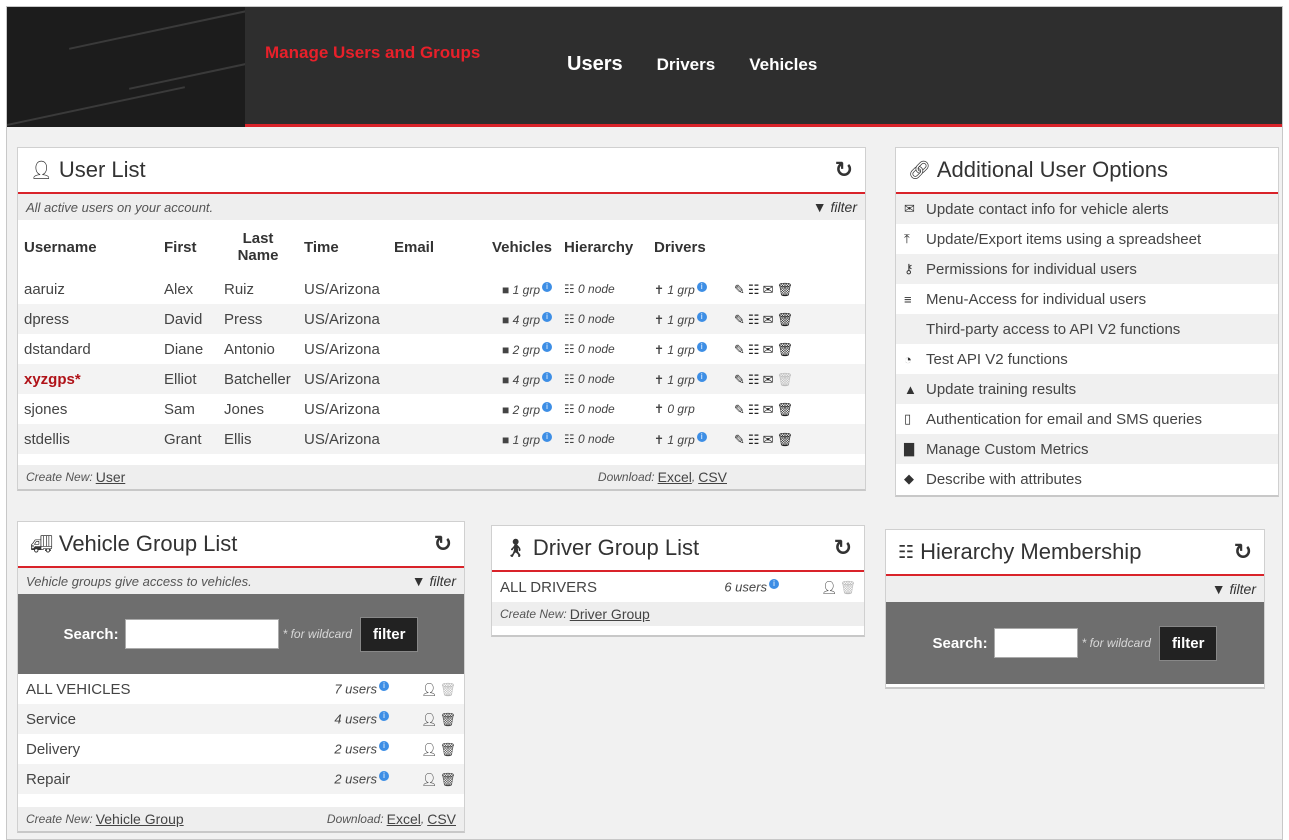 The height and width of the screenshot is (840, 1289). Describe the element at coordinates (344, 689) in the screenshot. I see `group-count: 7 users i` at that location.